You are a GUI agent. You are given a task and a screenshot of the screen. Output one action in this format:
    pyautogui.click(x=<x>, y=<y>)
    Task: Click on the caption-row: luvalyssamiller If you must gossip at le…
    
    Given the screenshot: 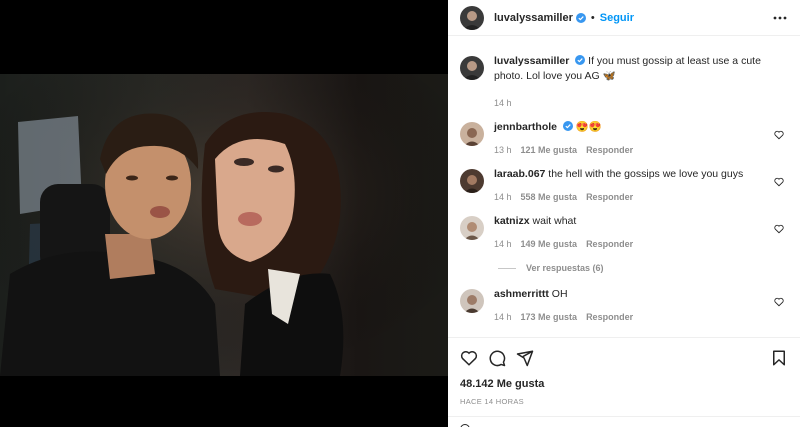 What is the action you would take?
    pyautogui.click(x=624, y=81)
    